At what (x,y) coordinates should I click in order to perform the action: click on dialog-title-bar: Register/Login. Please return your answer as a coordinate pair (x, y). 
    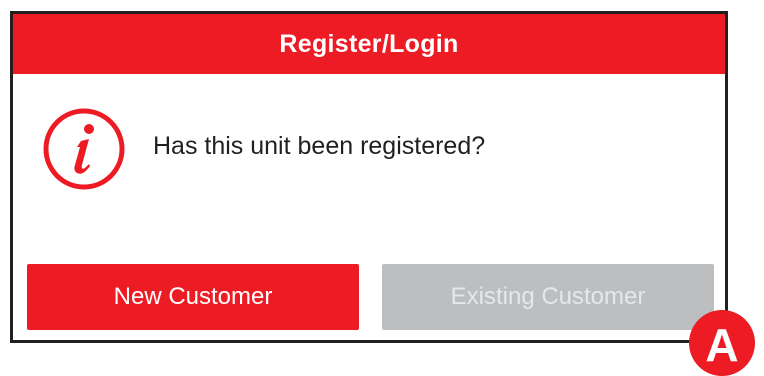
    Looking at the image, I should click on (369, 44).